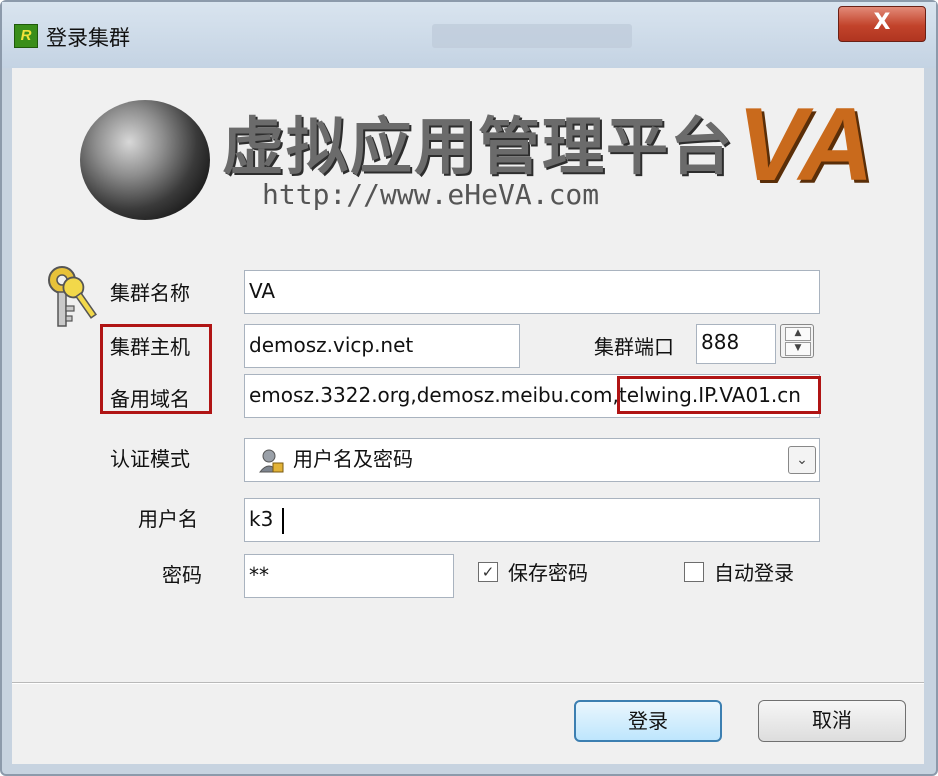 The image size is (938, 776). What do you see at coordinates (634, 347) in the screenshot?
I see `cluster-port-label: 集群端口` at bounding box center [634, 347].